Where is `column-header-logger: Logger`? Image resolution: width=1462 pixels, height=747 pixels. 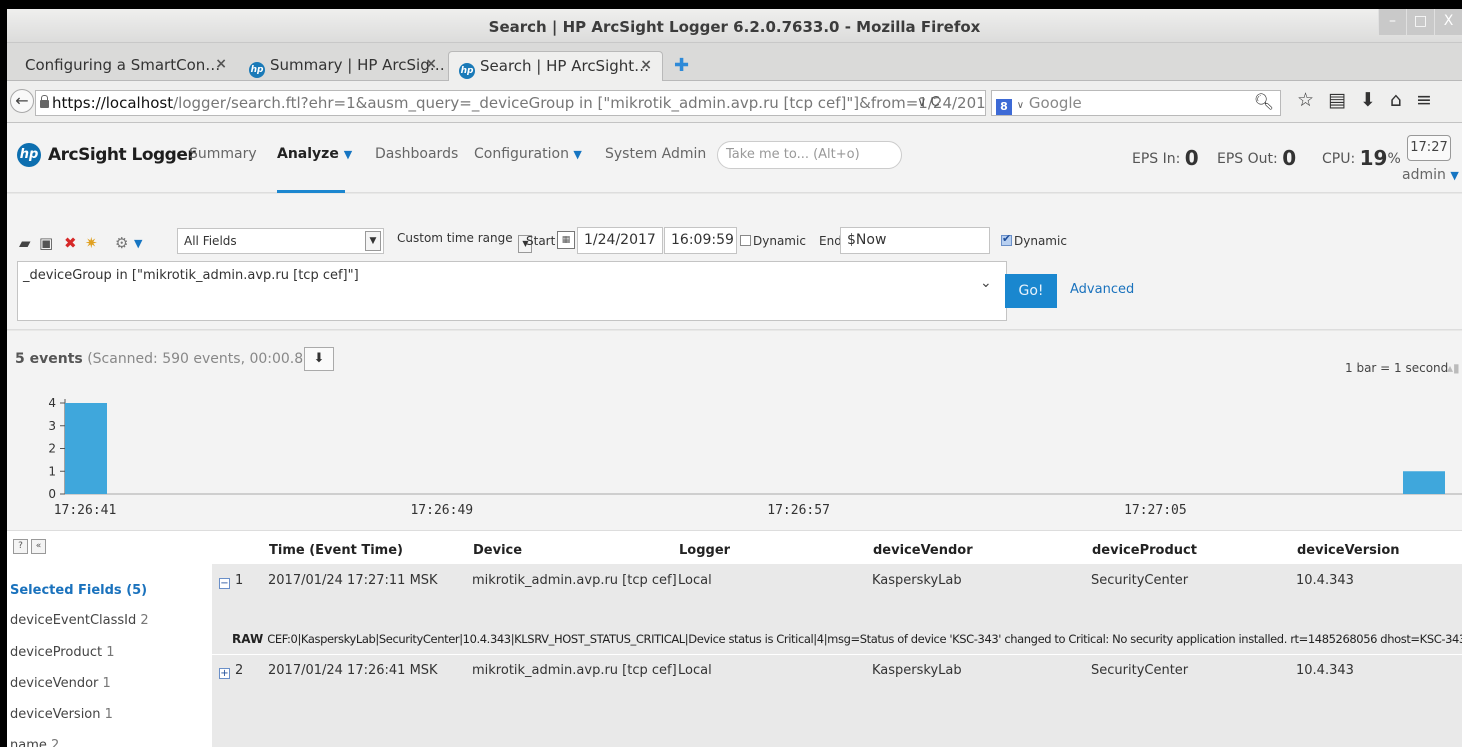
column-header-logger: Logger is located at coordinates (704, 550).